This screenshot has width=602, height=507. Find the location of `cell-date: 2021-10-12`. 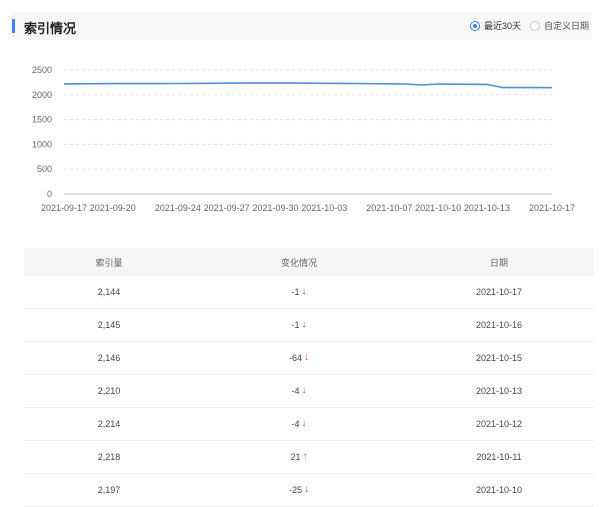

cell-date: 2021-10-12 is located at coordinates (499, 424).